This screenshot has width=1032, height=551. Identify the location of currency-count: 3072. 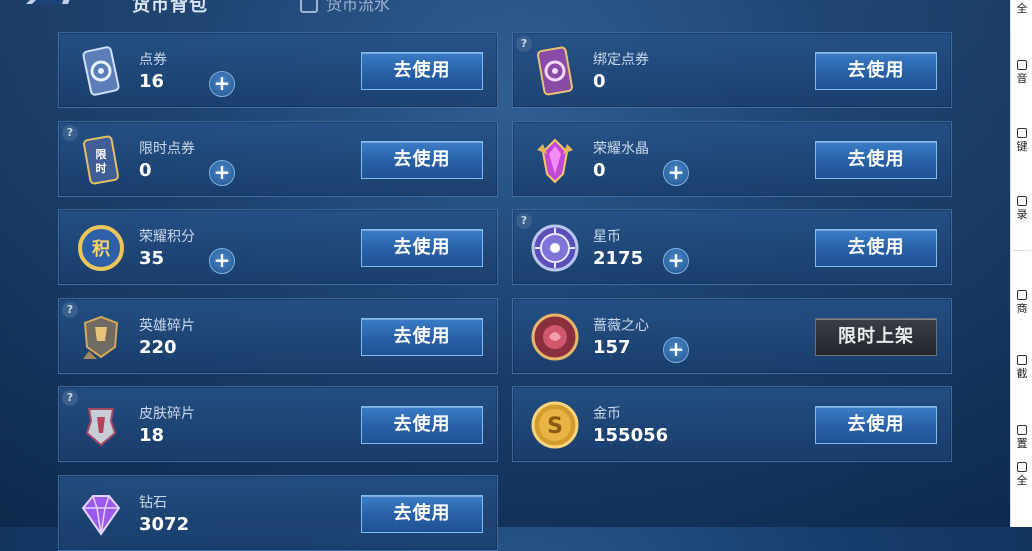
(164, 524).